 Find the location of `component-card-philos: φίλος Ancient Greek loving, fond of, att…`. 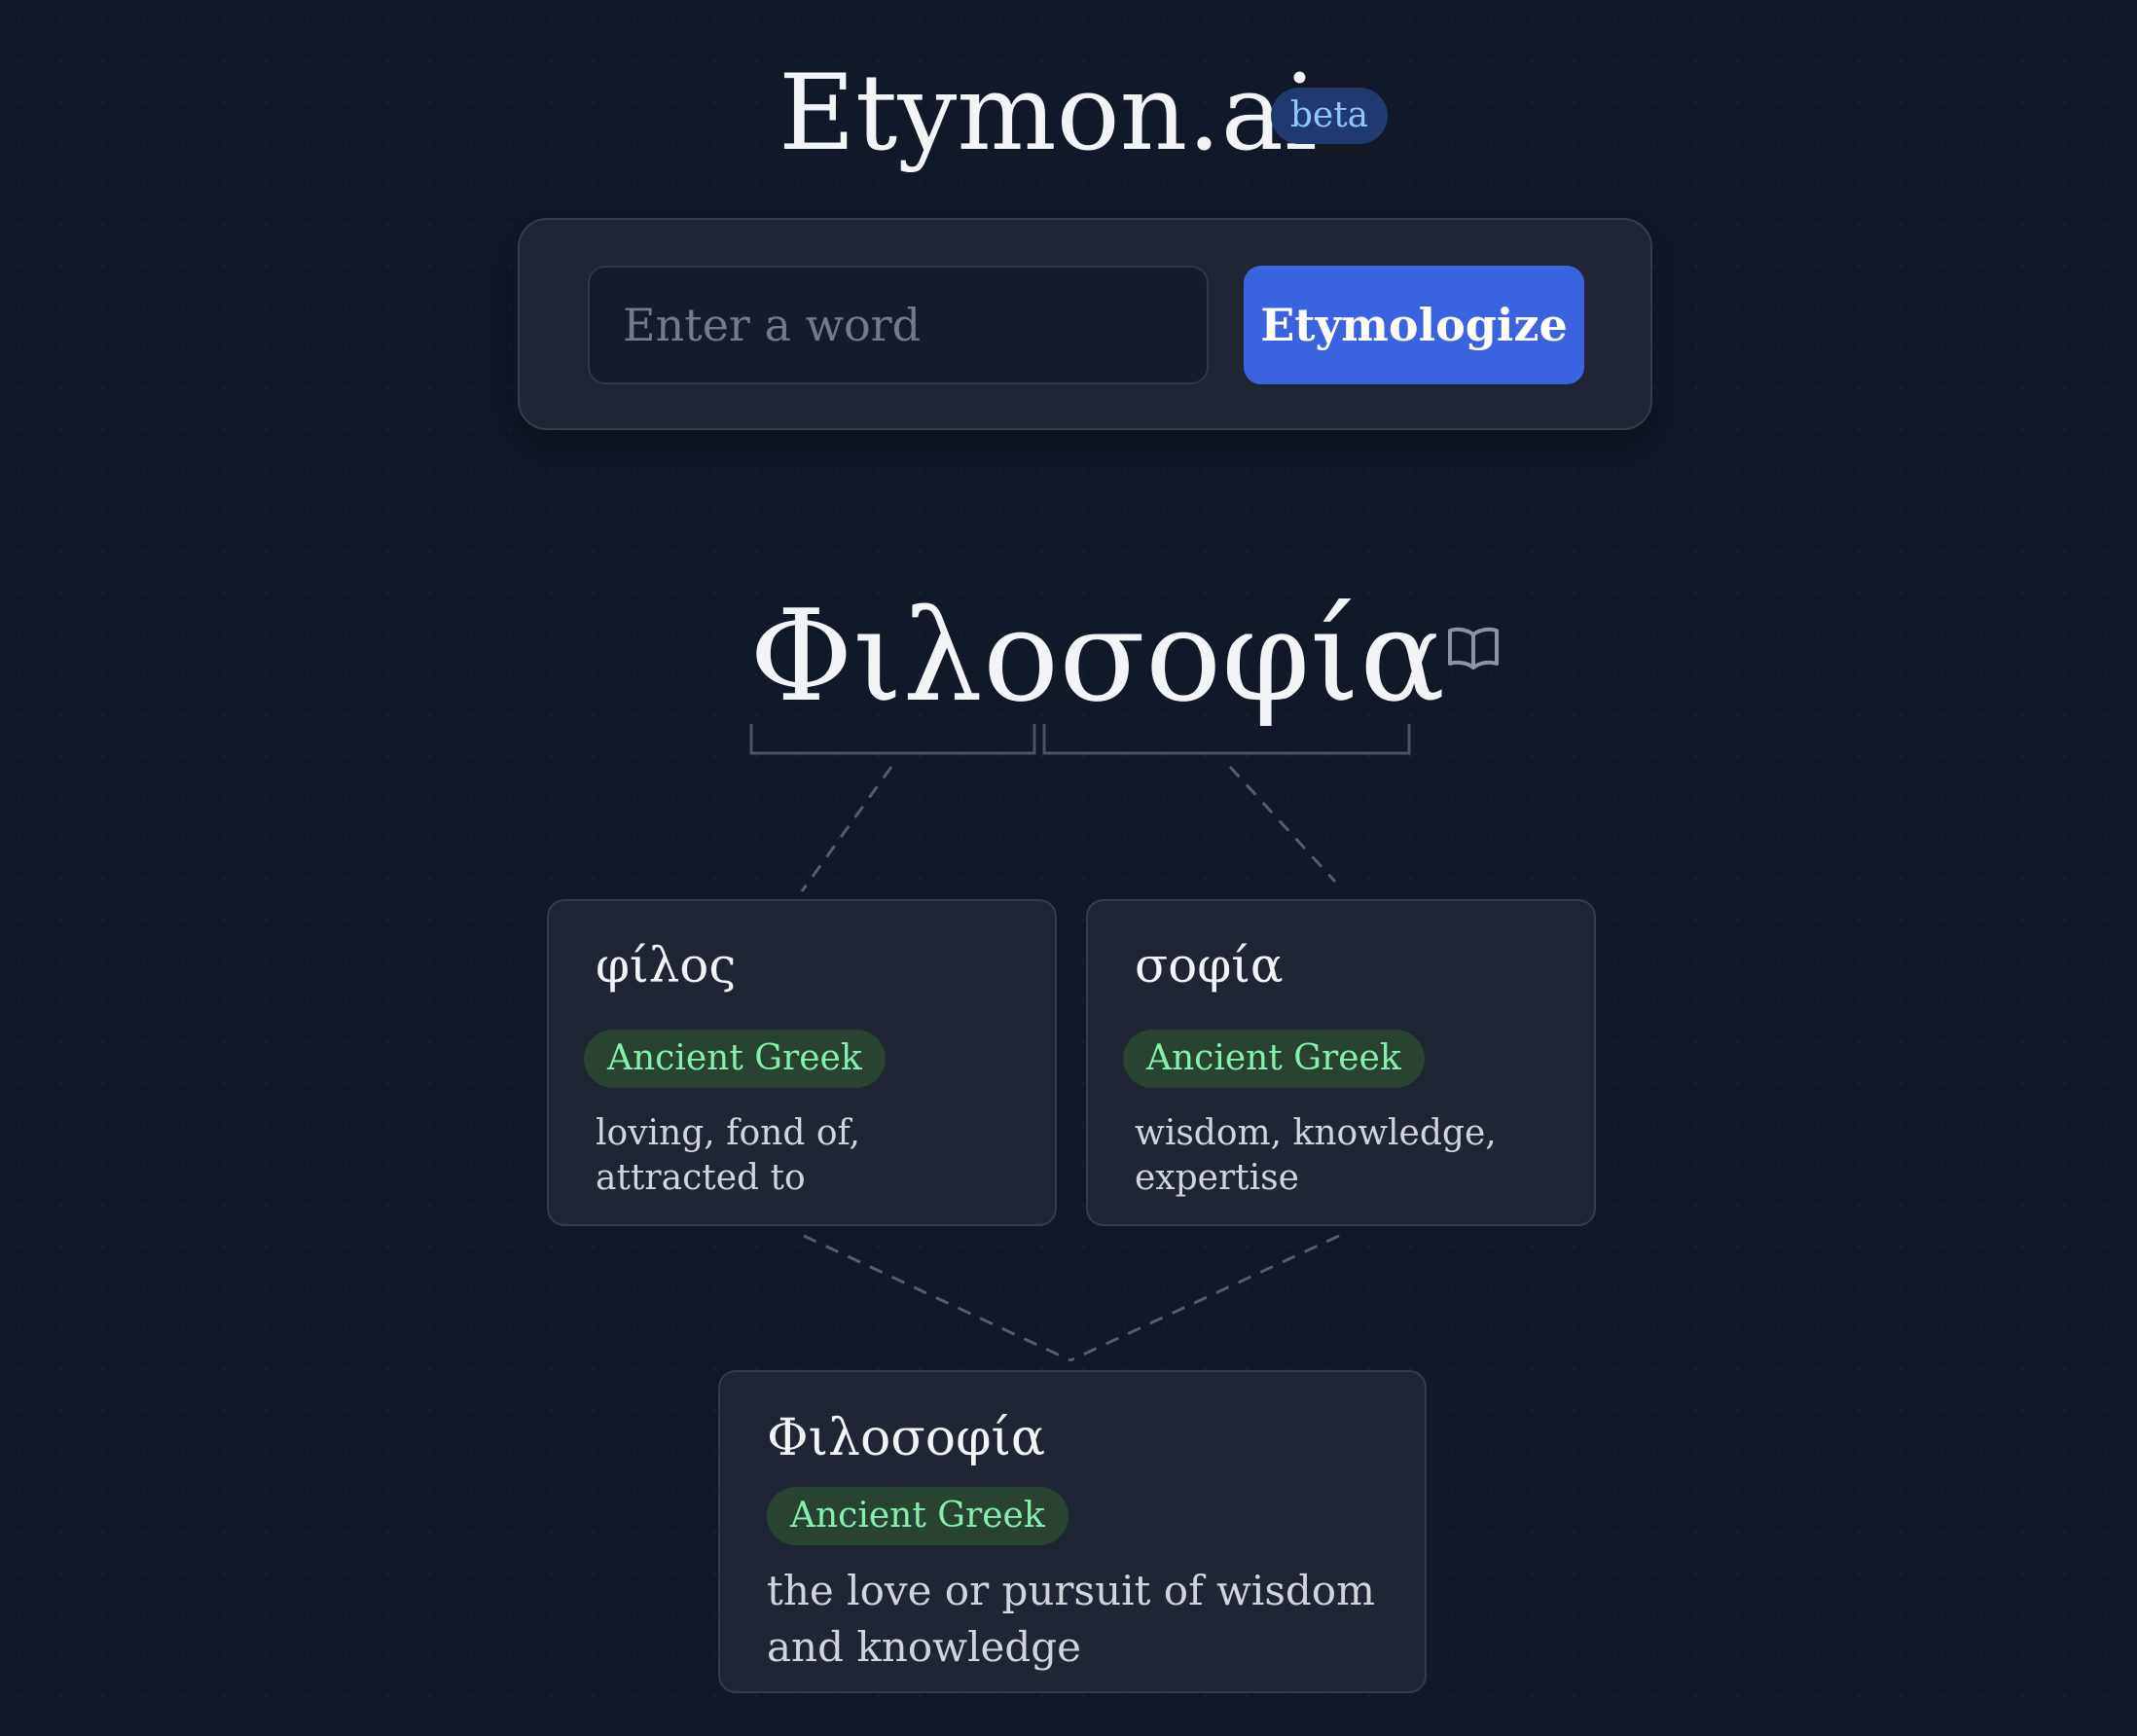

component-card-philos: φίλος Ancient Greek loving, fond of, att… is located at coordinates (802, 1062).